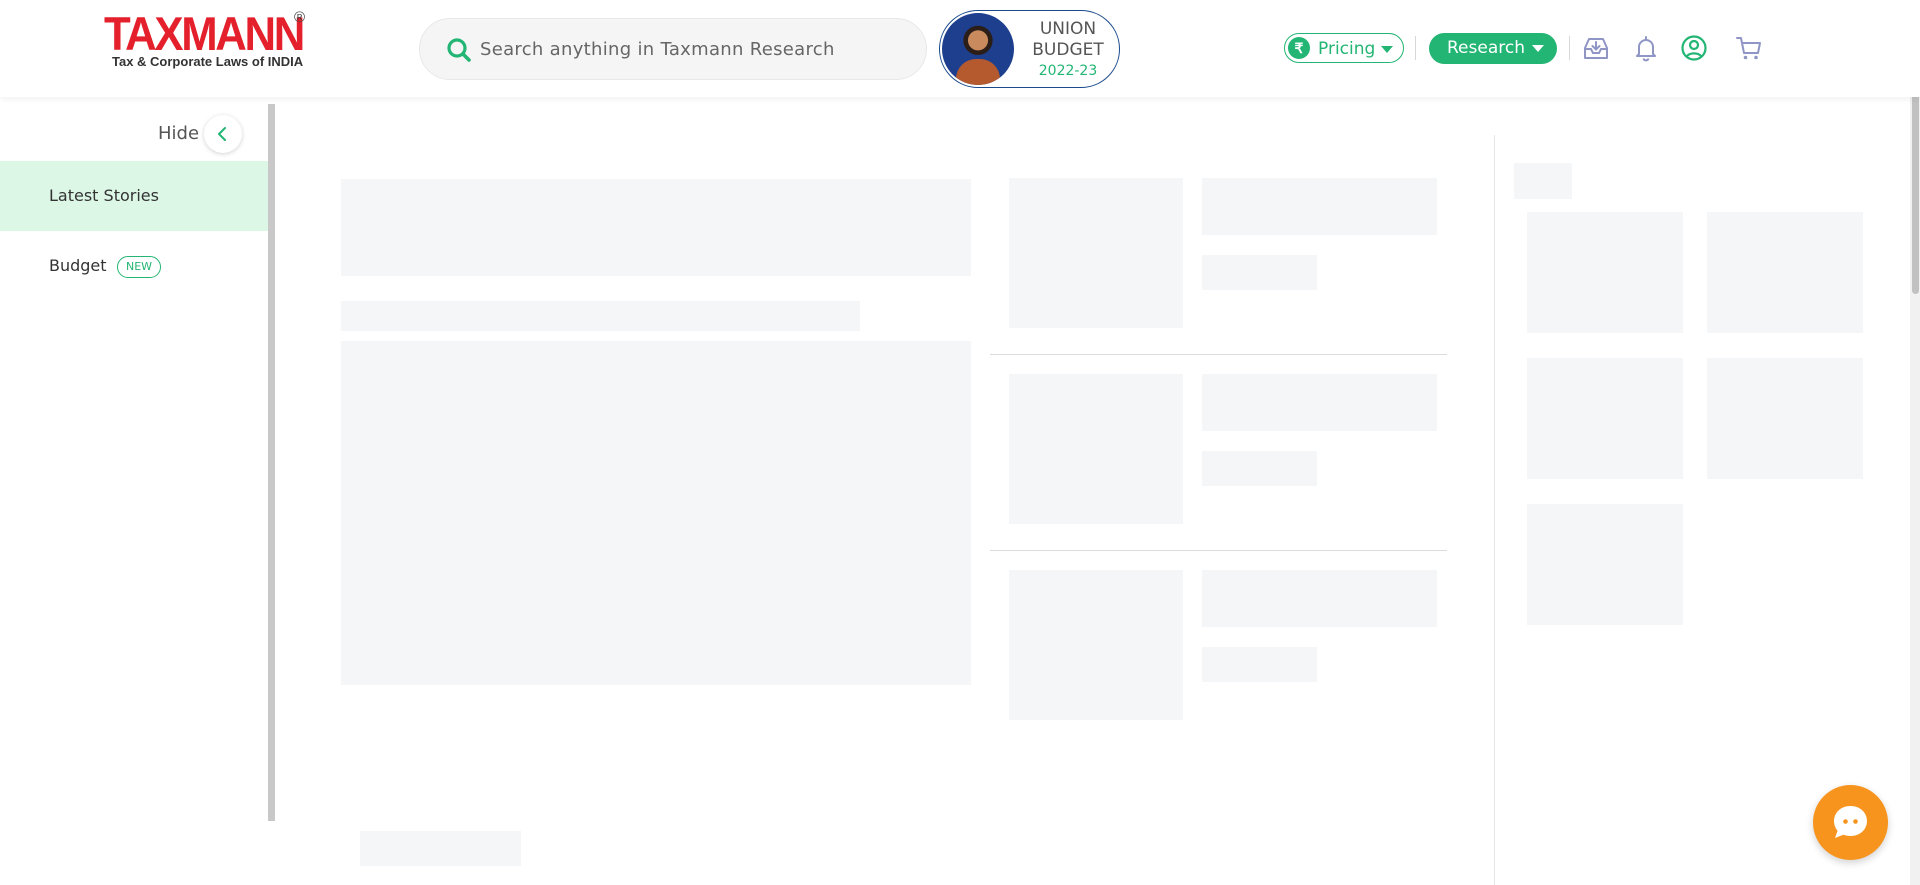  What do you see at coordinates (459, 50) in the screenshot?
I see `search-icon` at bounding box center [459, 50].